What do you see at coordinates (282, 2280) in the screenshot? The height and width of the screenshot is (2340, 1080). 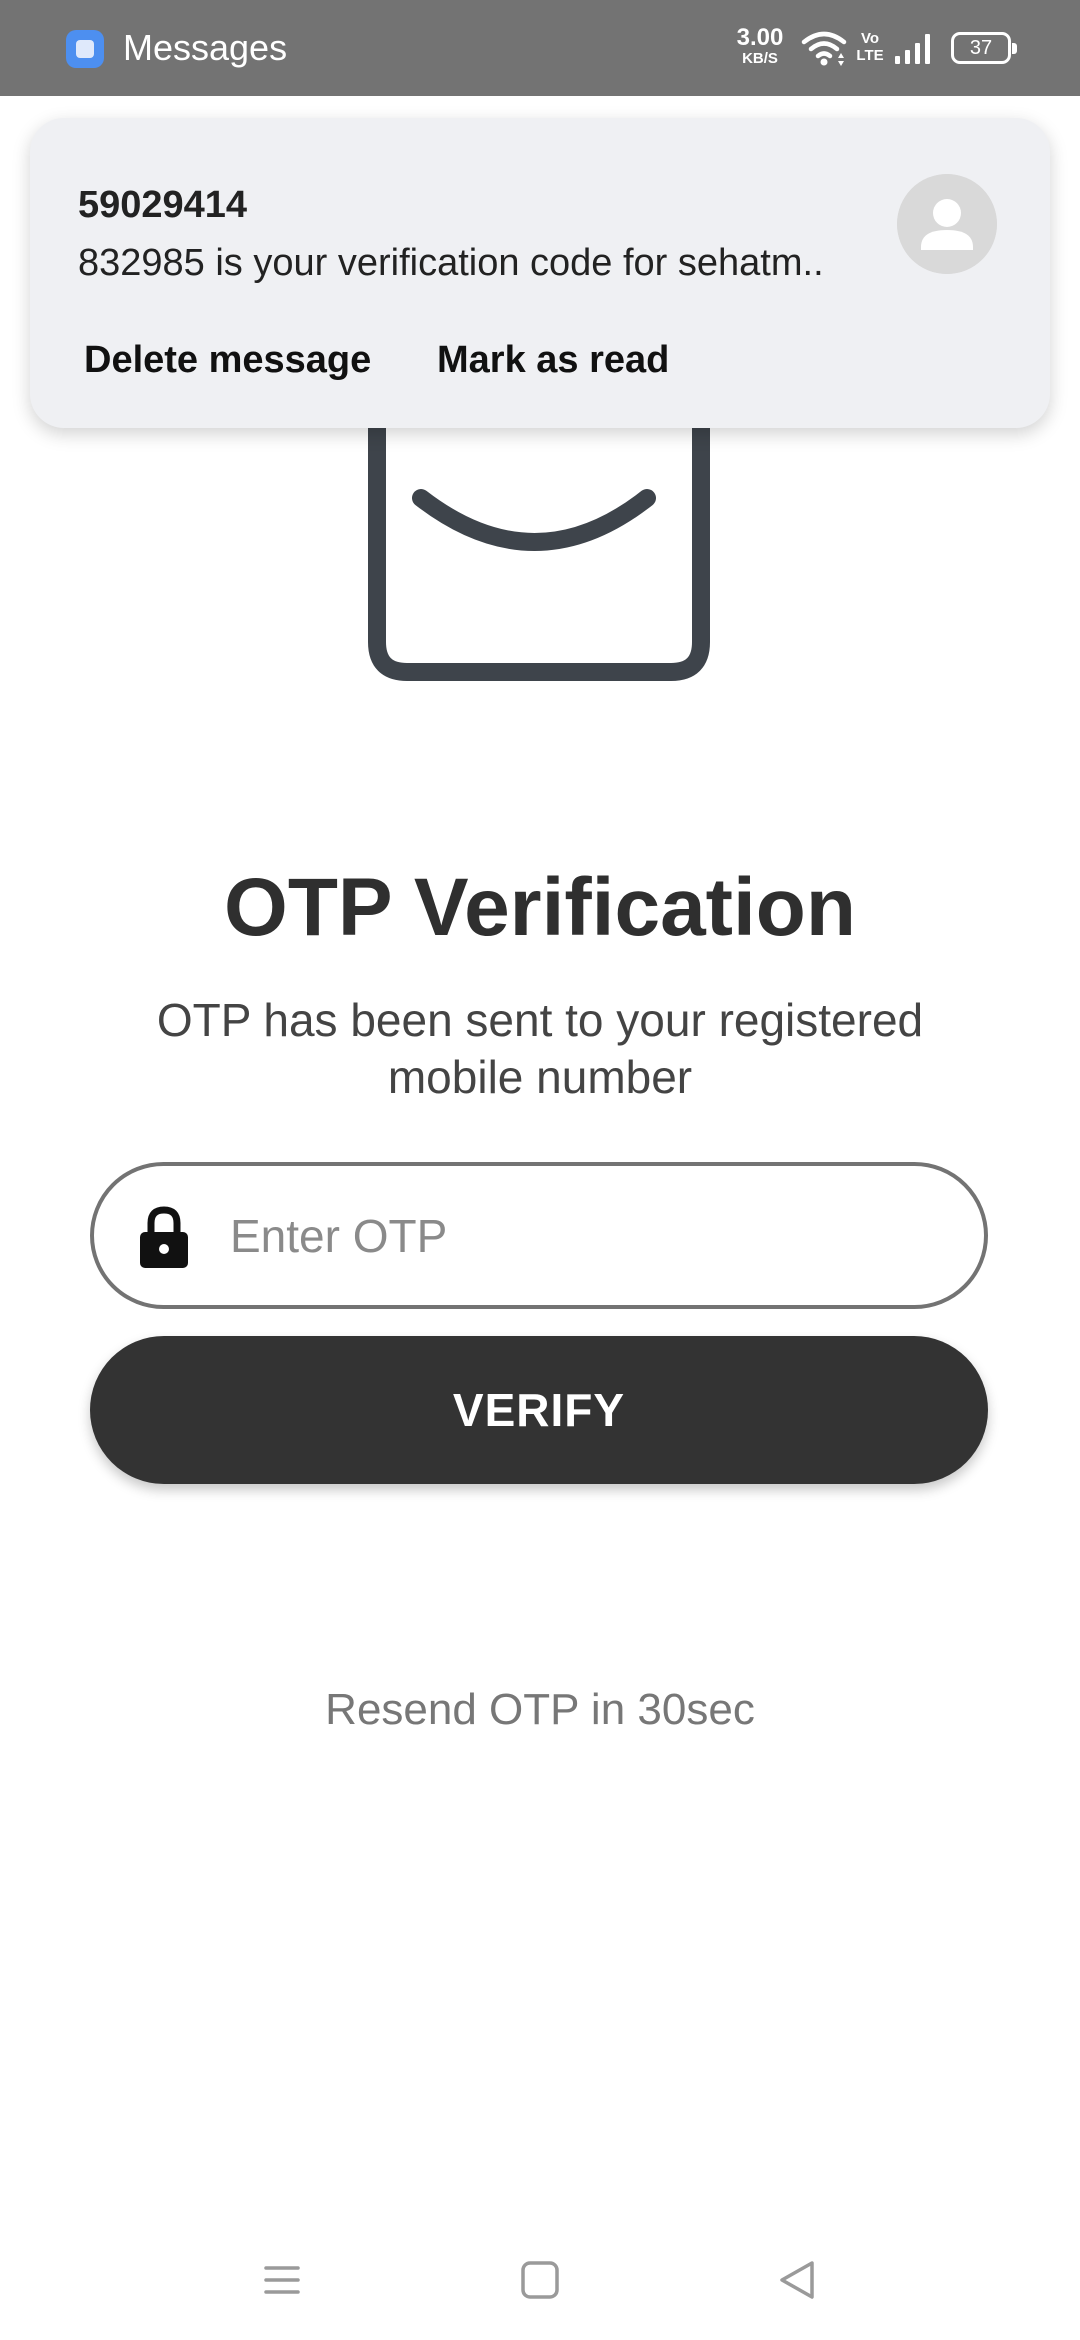 I see `menu-icon` at bounding box center [282, 2280].